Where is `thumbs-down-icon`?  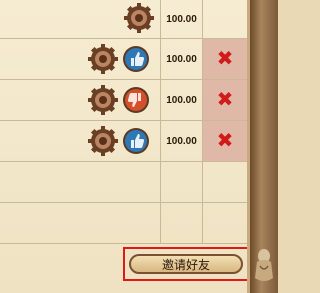 thumbs-down-icon is located at coordinates (136, 100).